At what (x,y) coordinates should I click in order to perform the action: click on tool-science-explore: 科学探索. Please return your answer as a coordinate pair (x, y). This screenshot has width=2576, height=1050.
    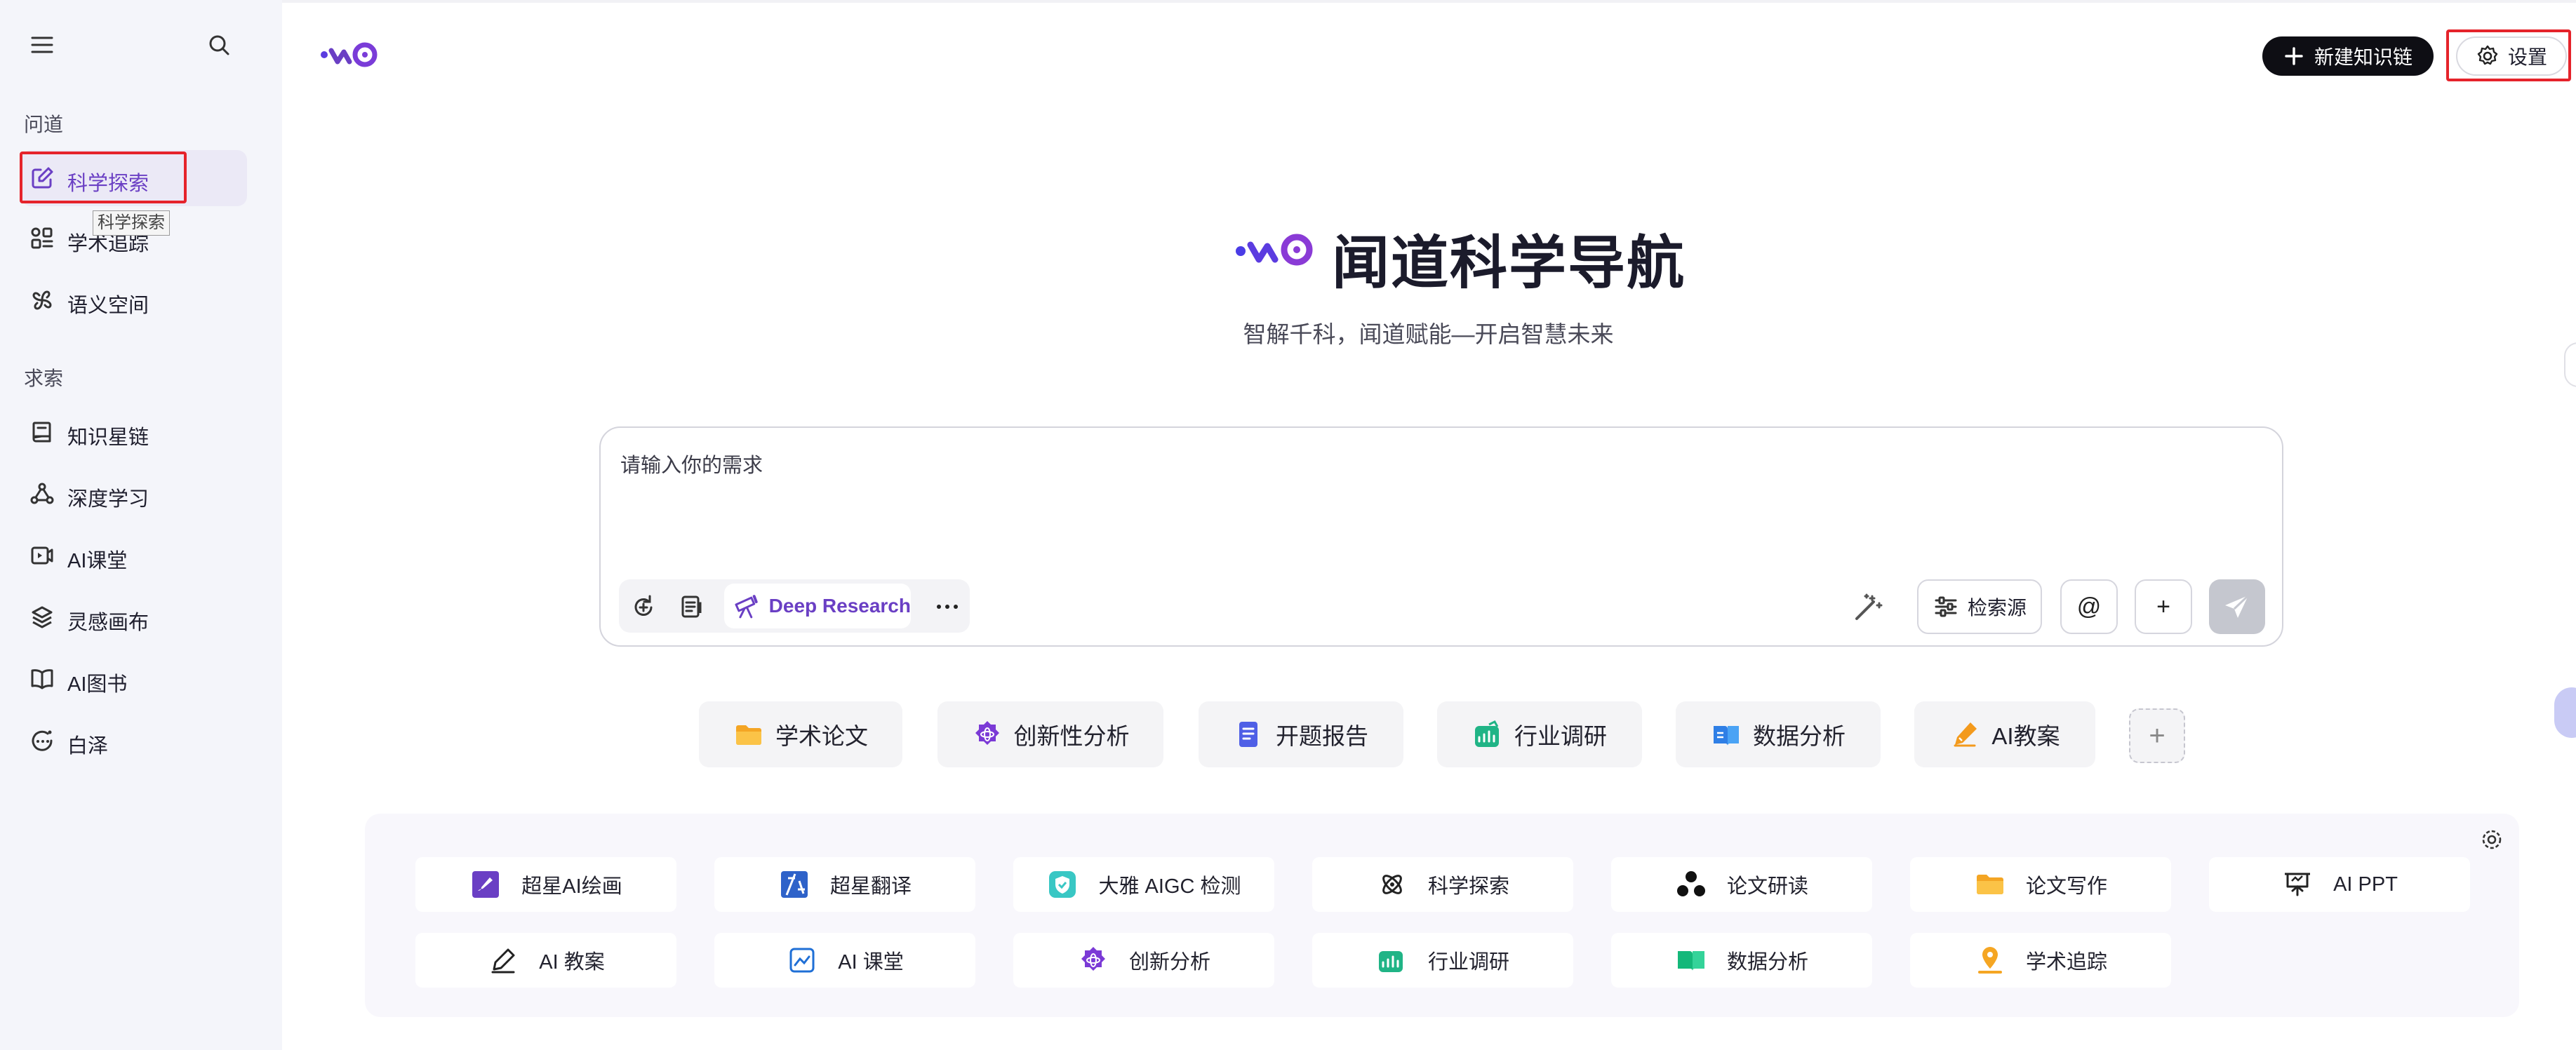
    Looking at the image, I should click on (1443, 884).